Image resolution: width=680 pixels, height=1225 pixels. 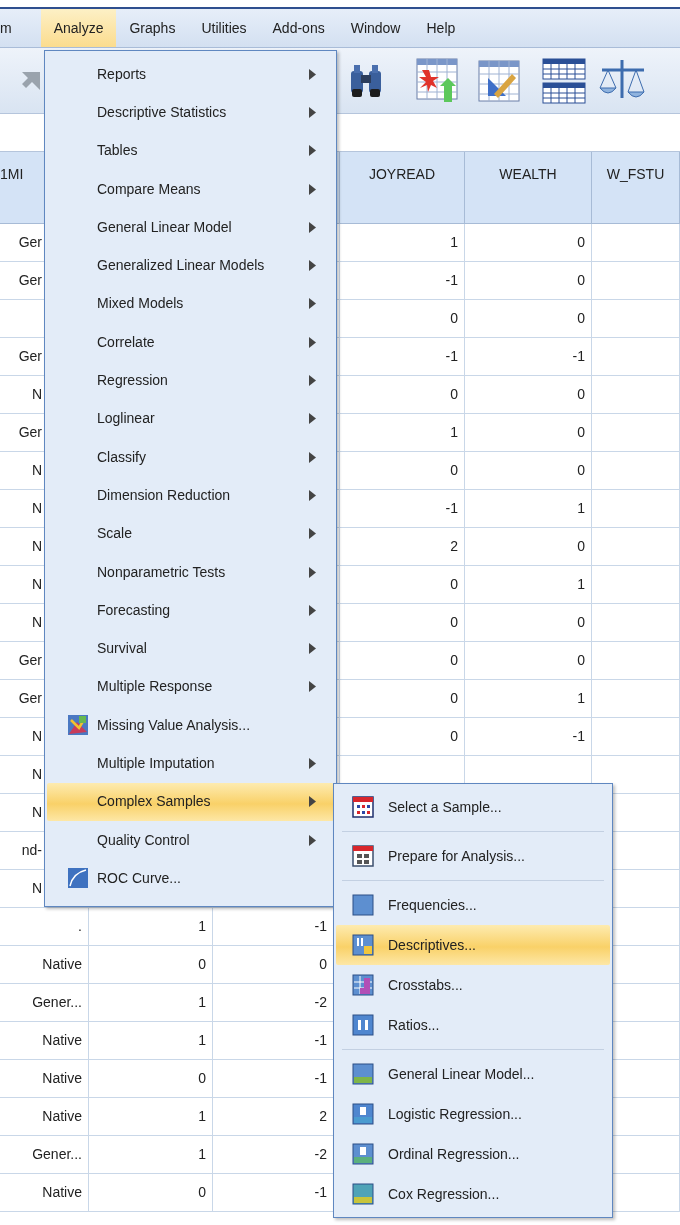 What do you see at coordinates (499, 80) in the screenshot?
I see `table-ruler-icon` at bounding box center [499, 80].